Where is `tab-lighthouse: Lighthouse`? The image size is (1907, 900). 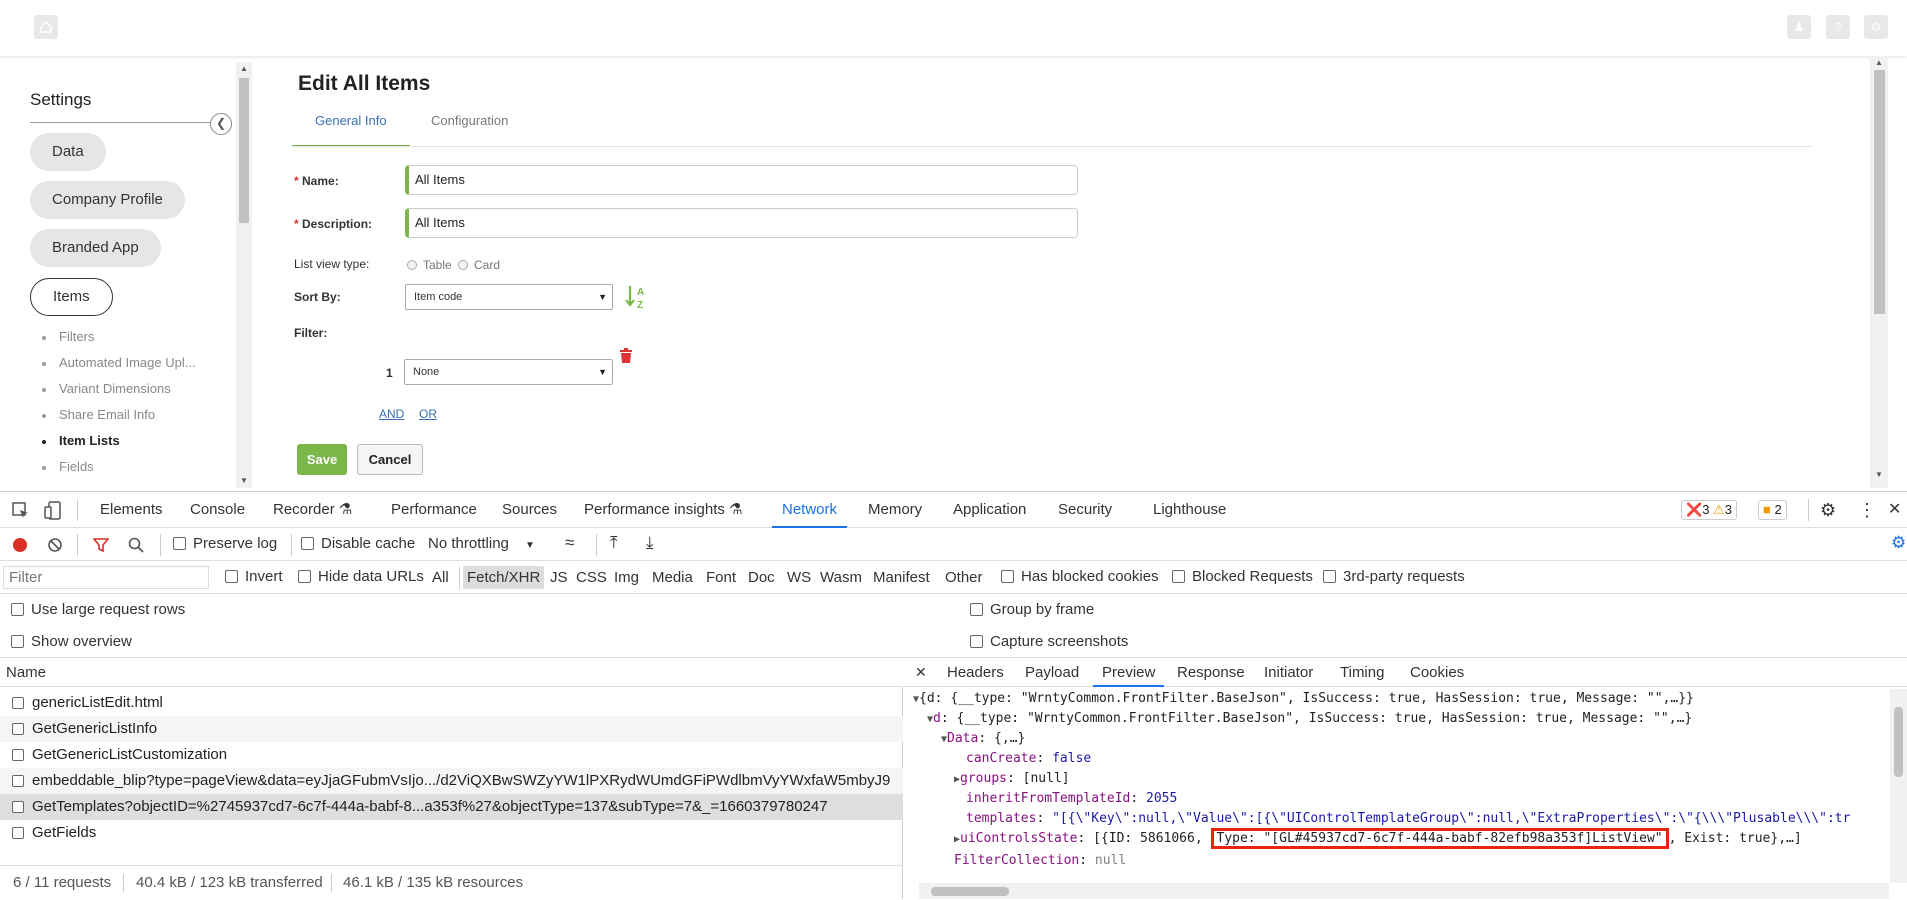
tab-lighthouse: Lighthouse is located at coordinates (1189, 510).